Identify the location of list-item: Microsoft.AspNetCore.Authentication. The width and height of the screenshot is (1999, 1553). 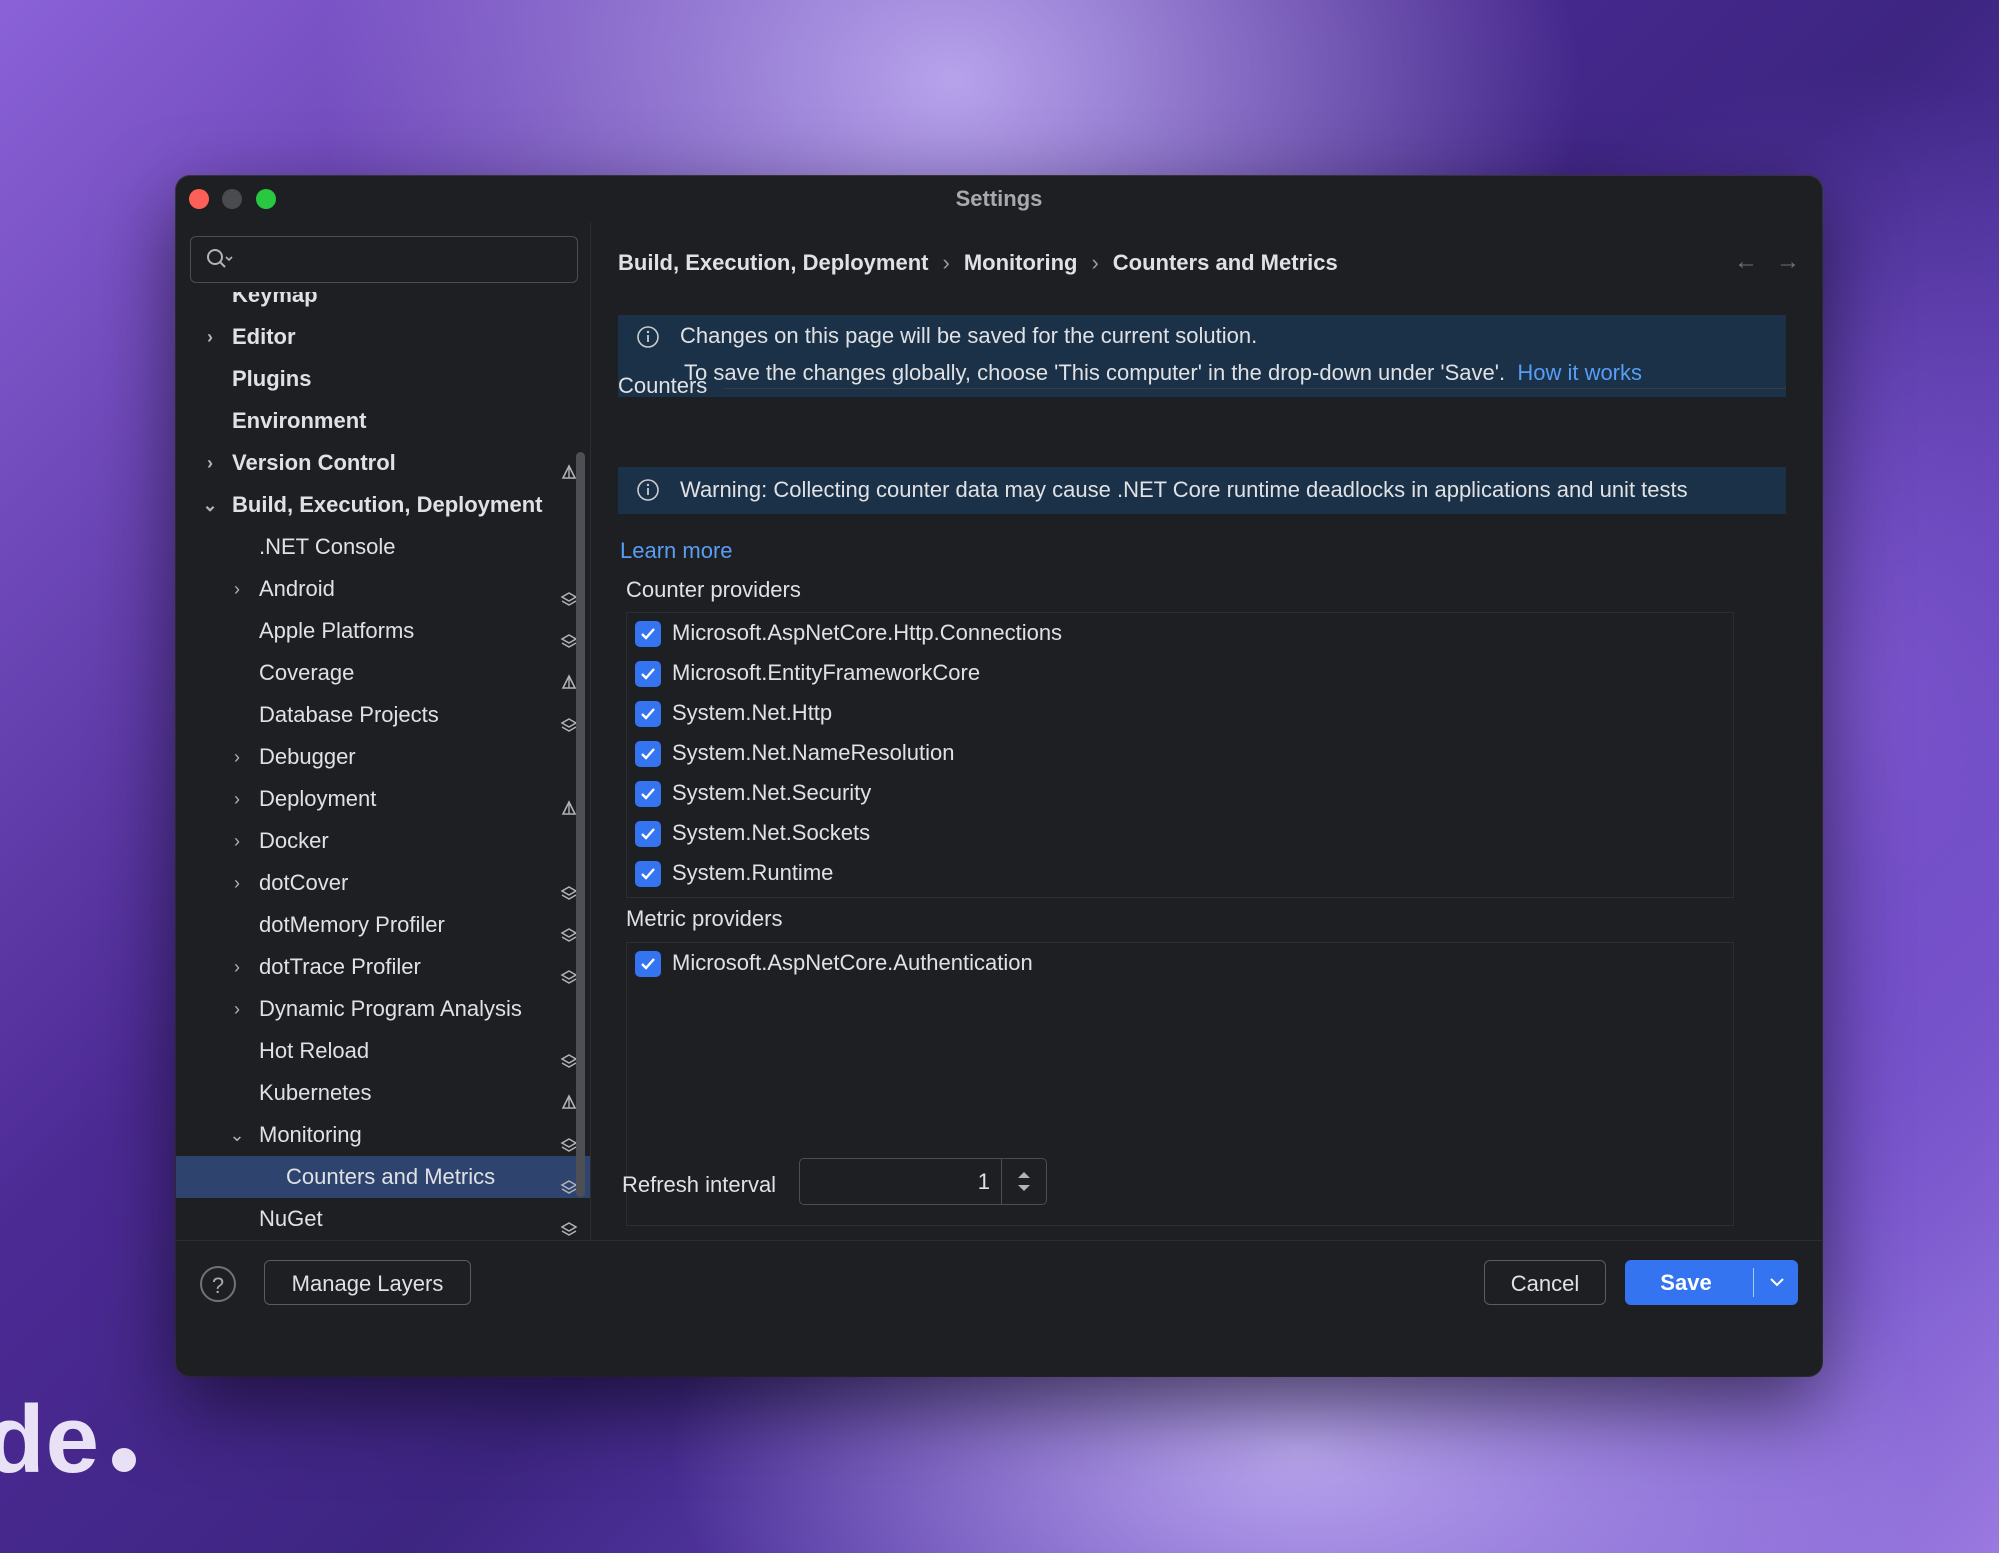
(1180, 963).